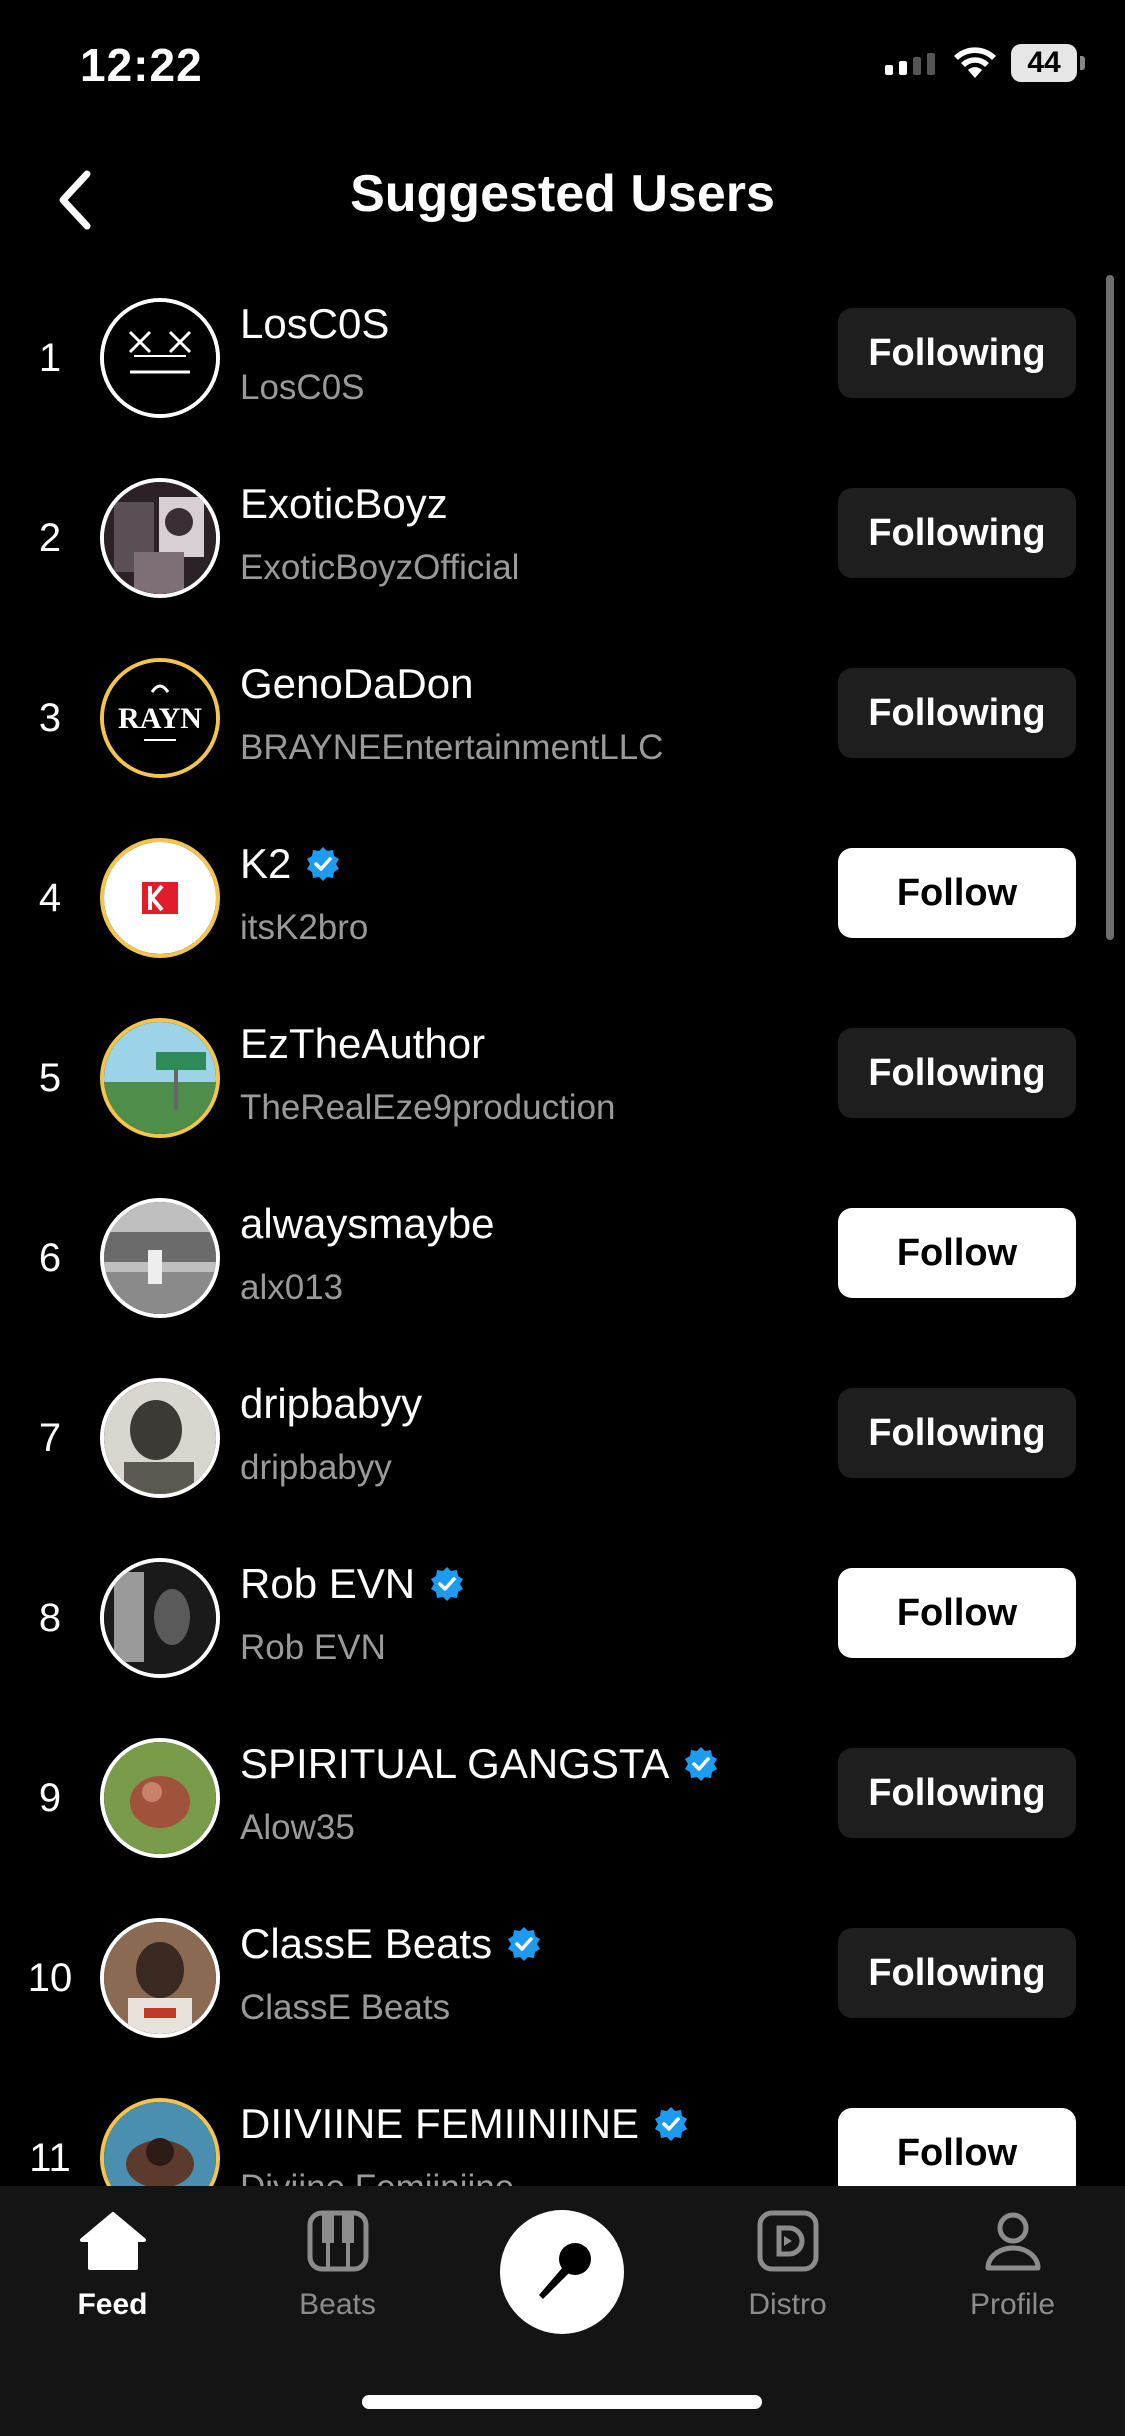 The image size is (1125, 2436). What do you see at coordinates (363, 1043) in the screenshot?
I see `user-name: EzTheAuthor` at bounding box center [363, 1043].